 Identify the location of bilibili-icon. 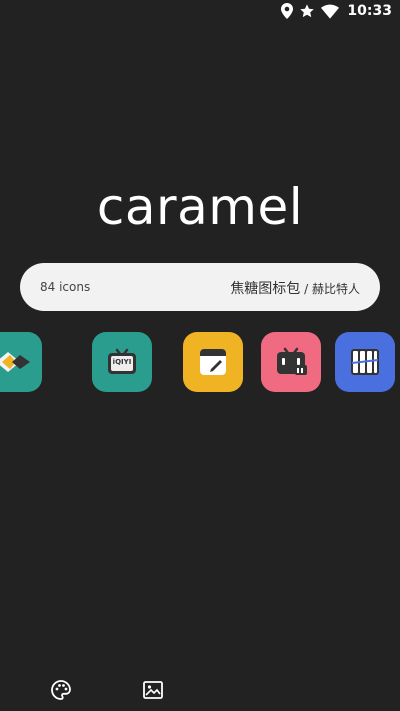
(291, 362).